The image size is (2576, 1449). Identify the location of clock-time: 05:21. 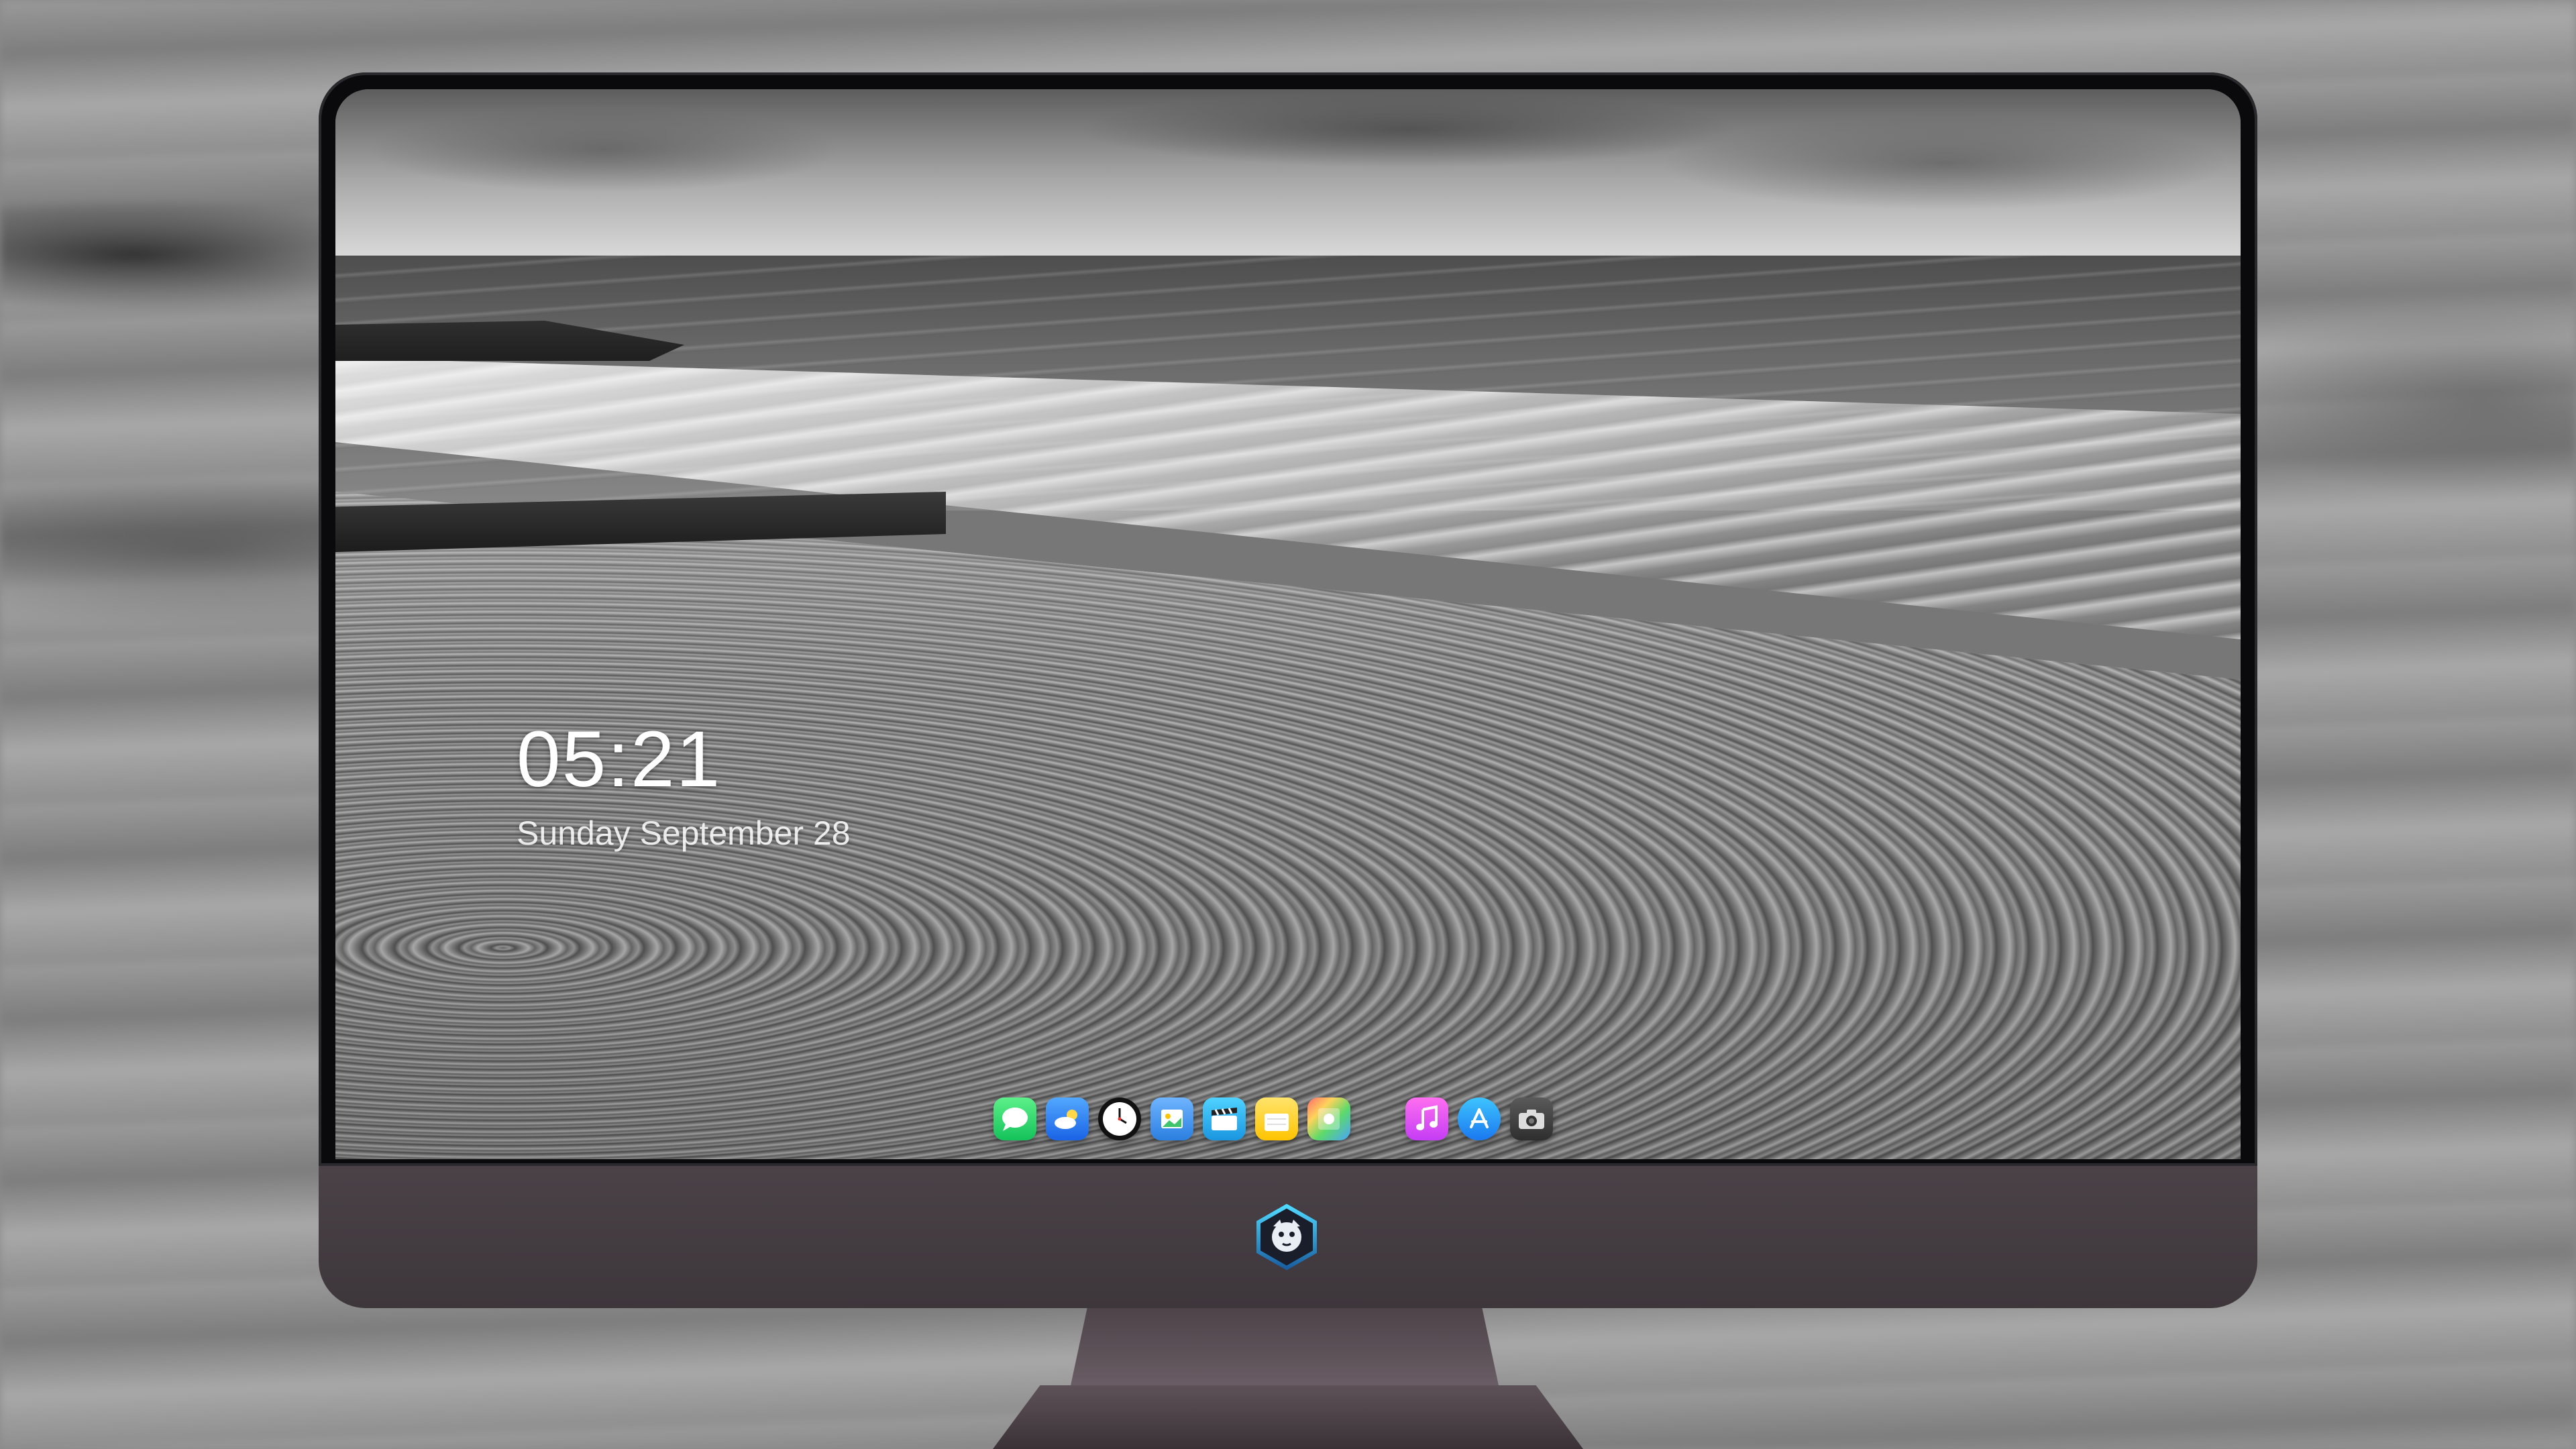
(619, 759).